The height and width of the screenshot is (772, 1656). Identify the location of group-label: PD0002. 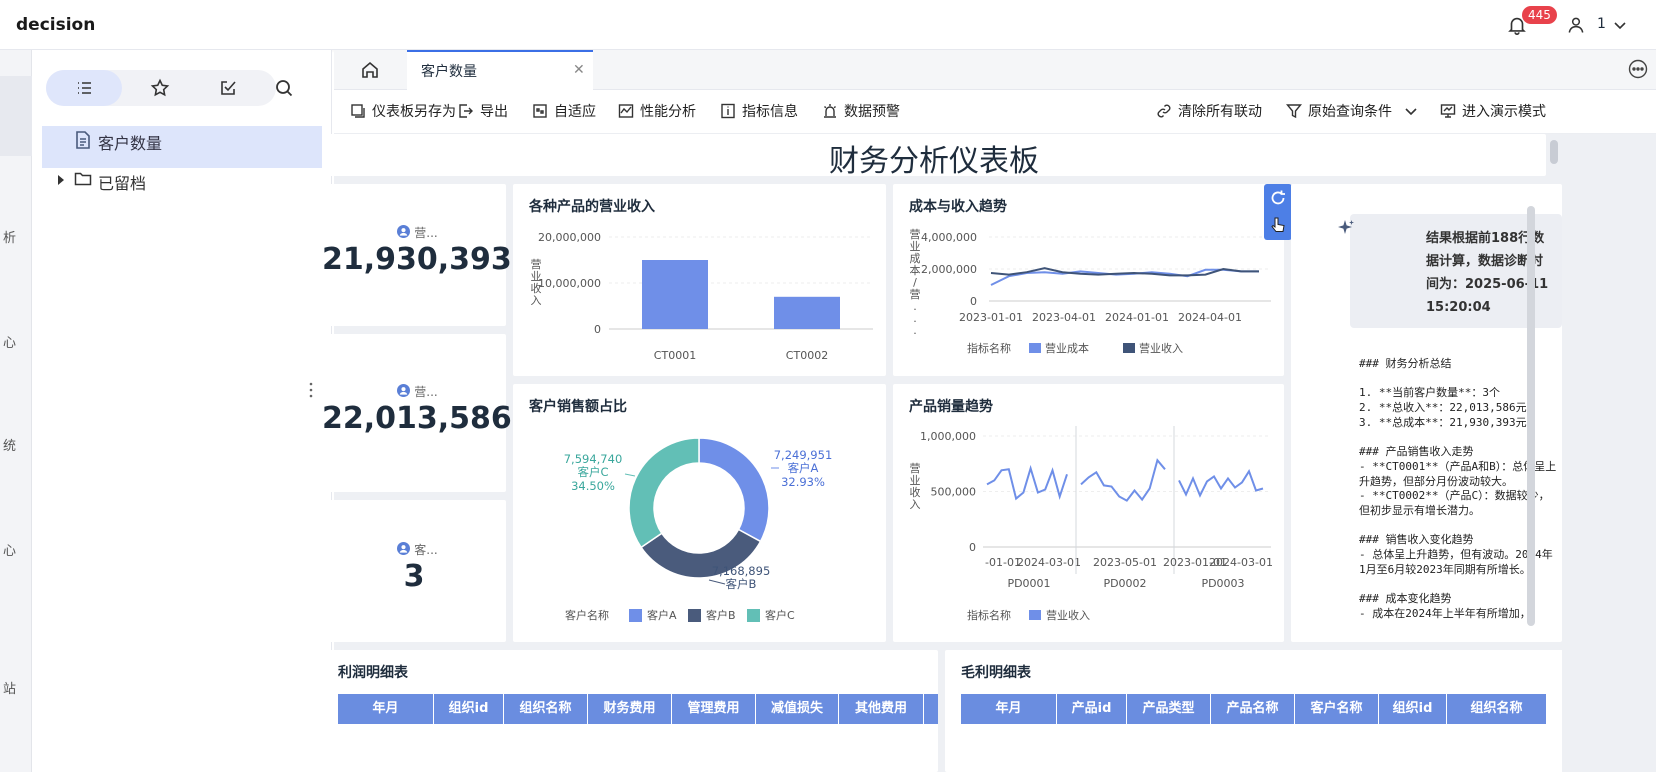
(1124, 583).